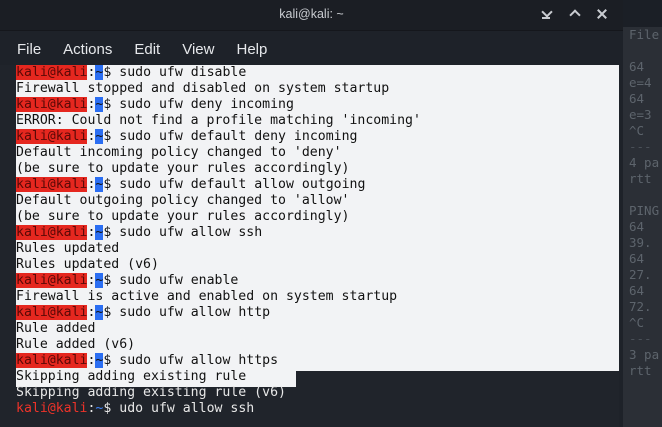 Image resolution: width=662 pixels, height=427 pixels. What do you see at coordinates (640, 242) in the screenshot?
I see `background-terminal-line: 39.` at bounding box center [640, 242].